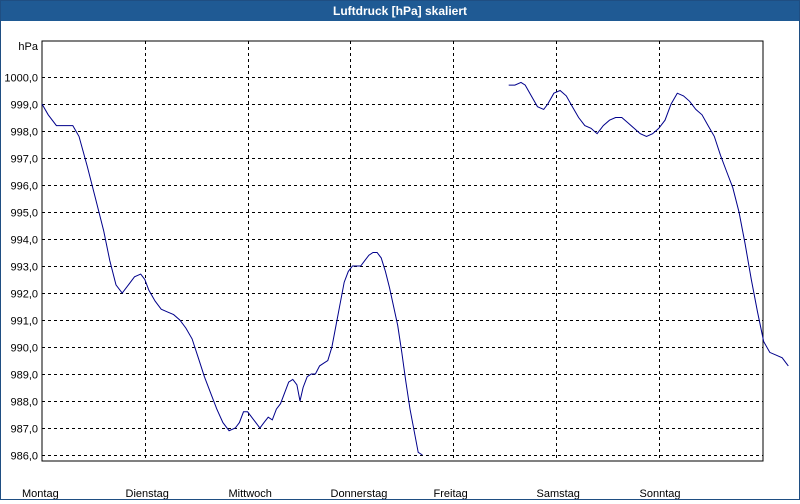 The height and width of the screenshot is (504, 800). What do you see at coordinates (250, 493) in the screenshot?
I see `x-tick-weekday: Mittwoch` at bounding box center [250, 493].